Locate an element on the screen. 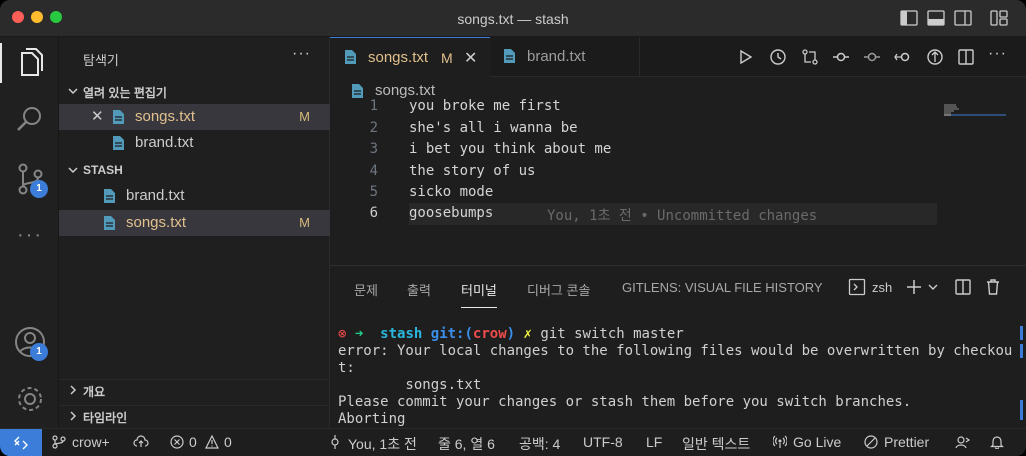 Image resolution: width=1026 pixels, height=456 pixels. branch-name: crow+ is located at coordinates (91, 442).